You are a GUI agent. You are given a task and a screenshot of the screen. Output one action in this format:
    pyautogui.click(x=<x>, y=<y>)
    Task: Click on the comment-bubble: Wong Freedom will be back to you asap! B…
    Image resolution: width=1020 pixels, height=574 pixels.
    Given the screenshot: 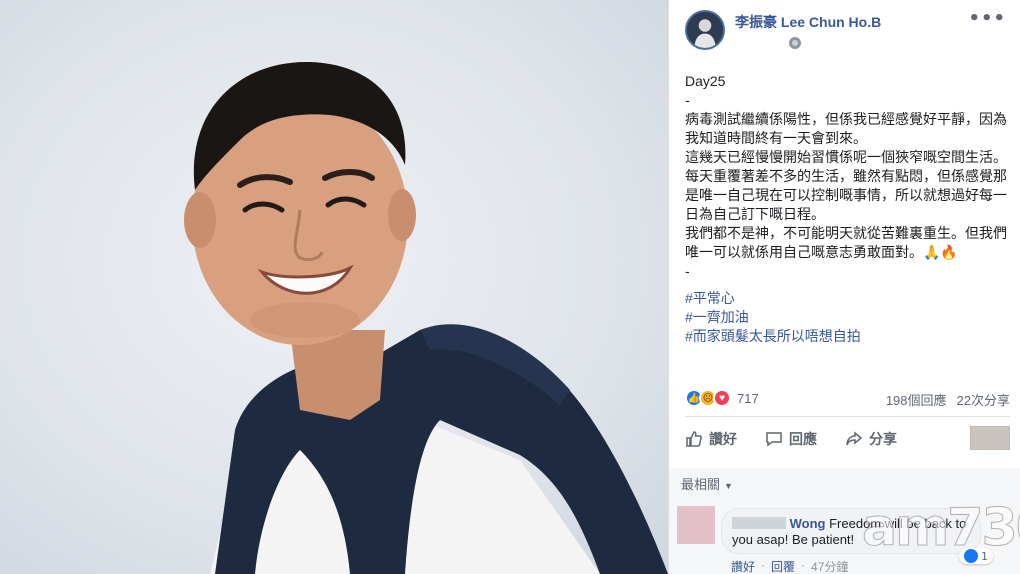 What is the action you would take?
    pyautogui.click(x=851, y=531)
    